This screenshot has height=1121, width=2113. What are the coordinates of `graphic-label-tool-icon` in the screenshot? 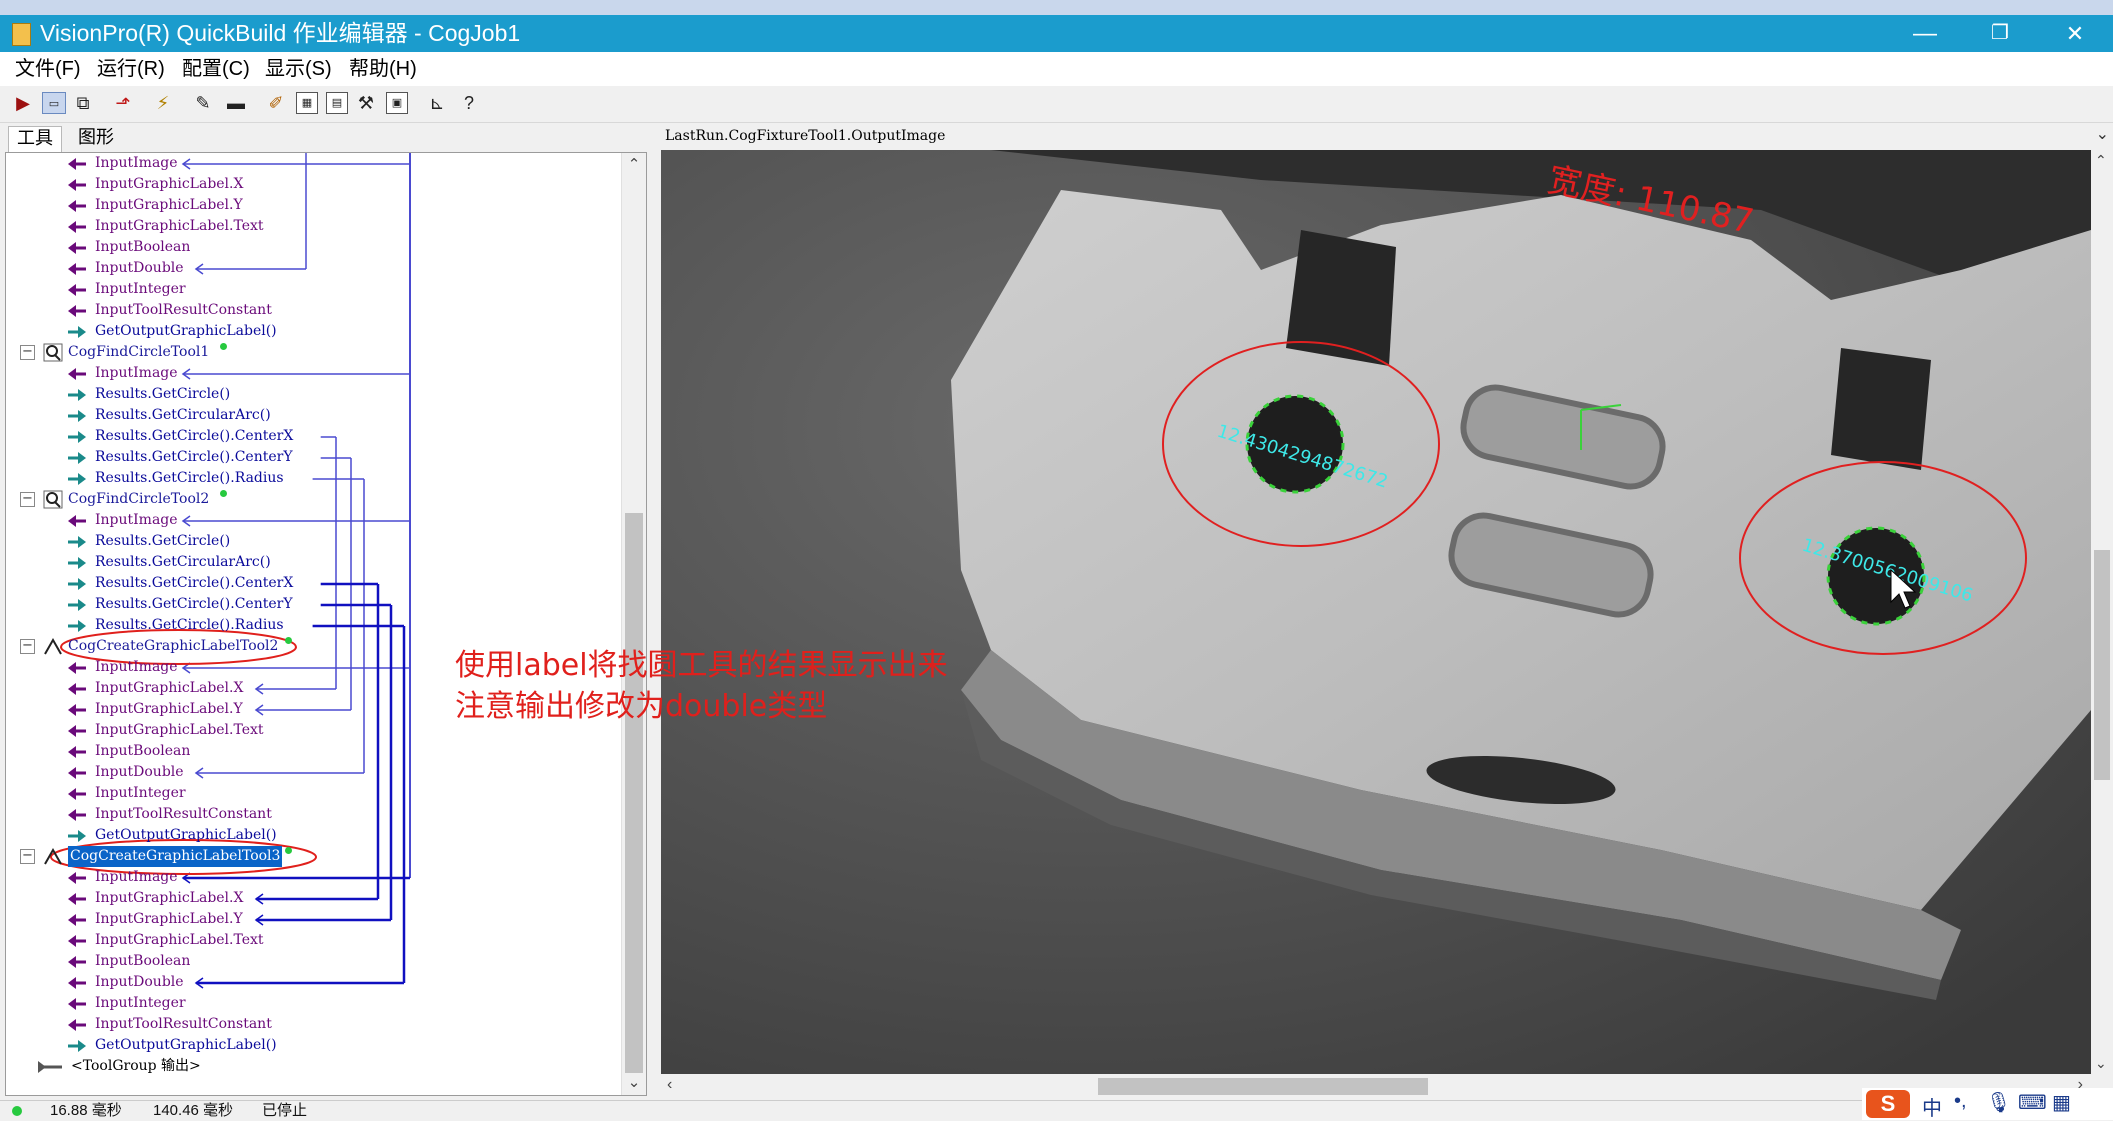 It's located at (53, 856).